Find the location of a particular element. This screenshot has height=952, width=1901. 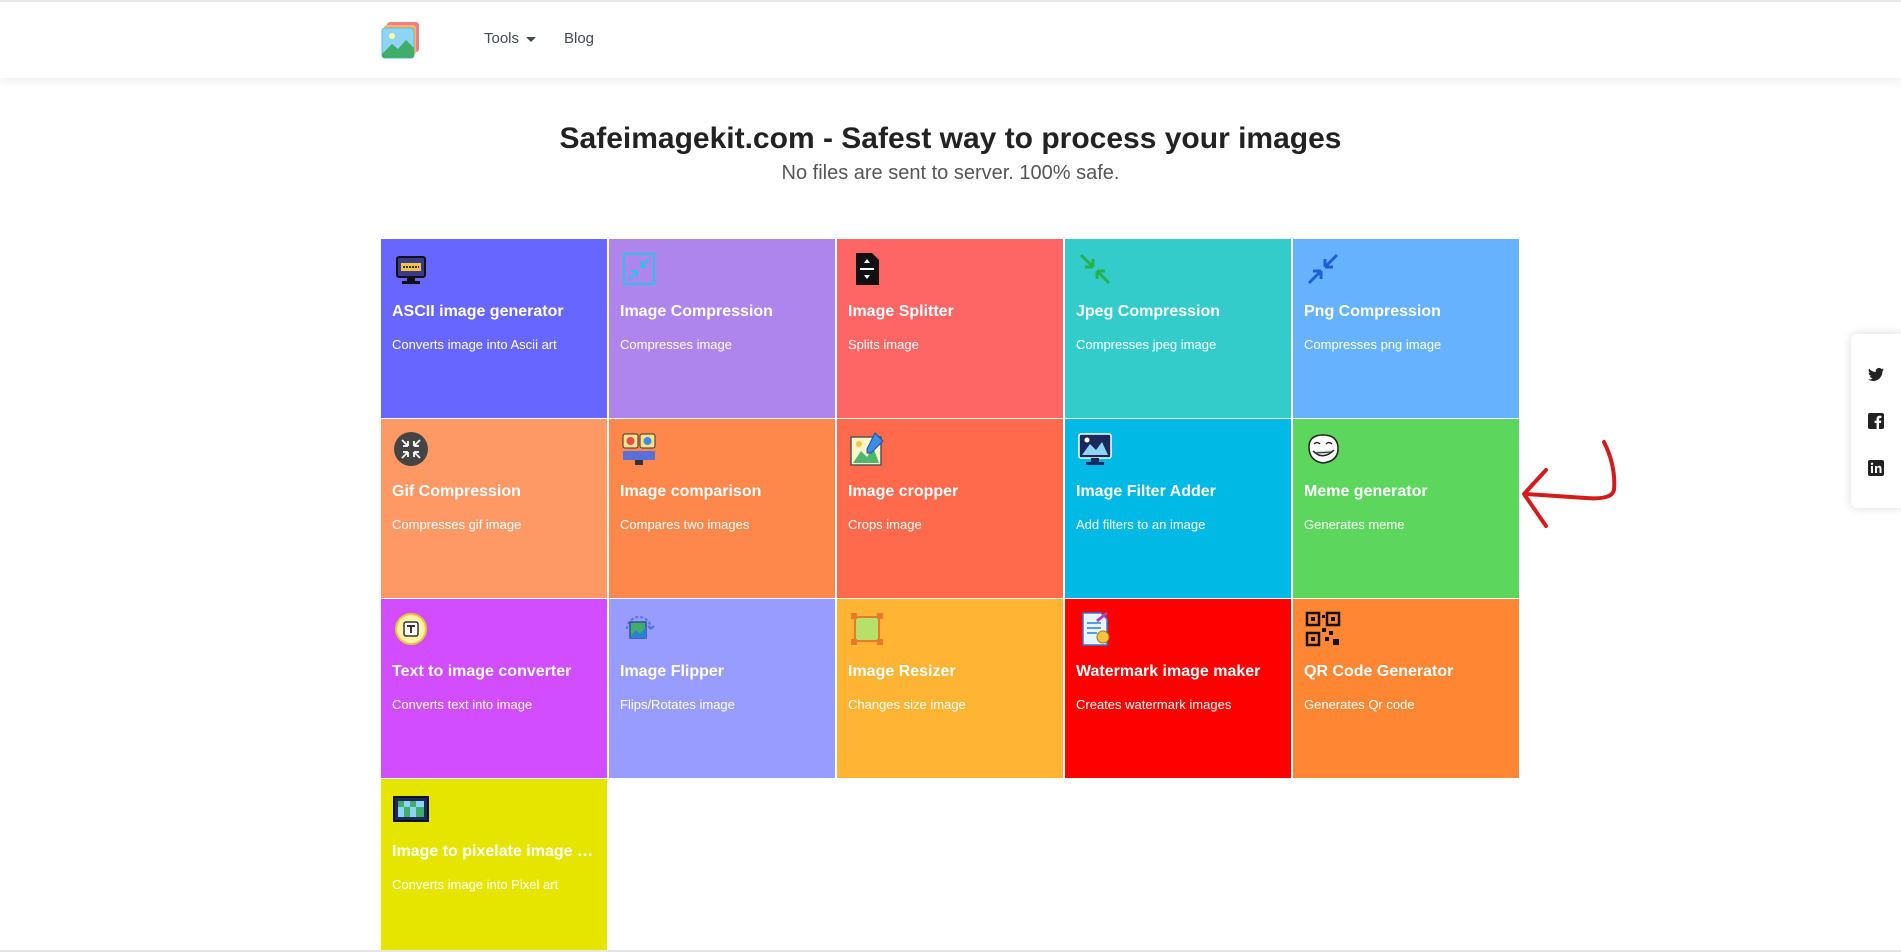

tool-description: Creates watermark images is located at coordinates (1154, 704).